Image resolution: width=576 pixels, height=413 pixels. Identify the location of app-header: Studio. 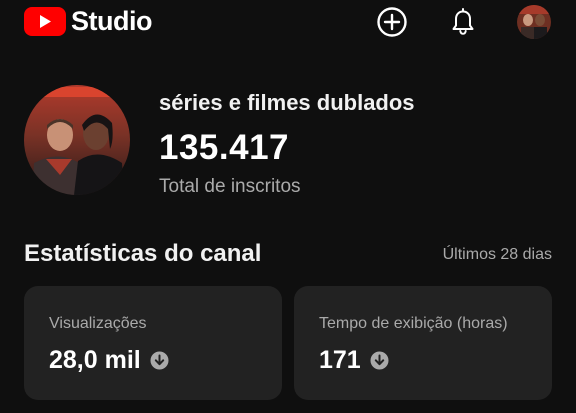
(288, 22).